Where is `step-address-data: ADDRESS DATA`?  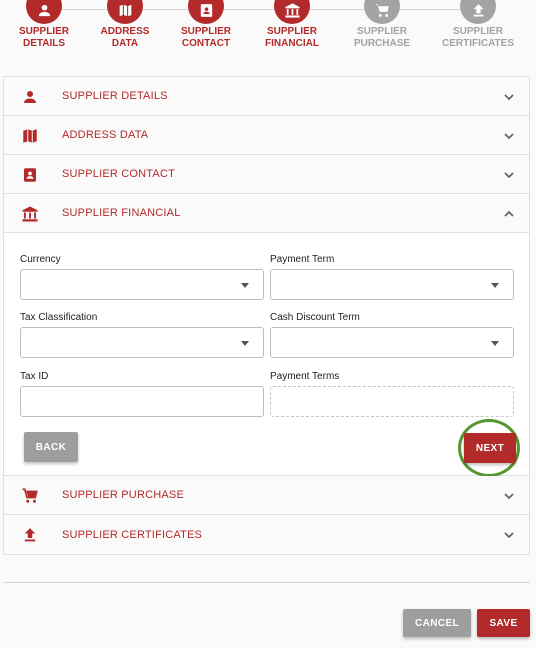
step-address-data: ADDRESS DATA is located at coordinates (125, 25).